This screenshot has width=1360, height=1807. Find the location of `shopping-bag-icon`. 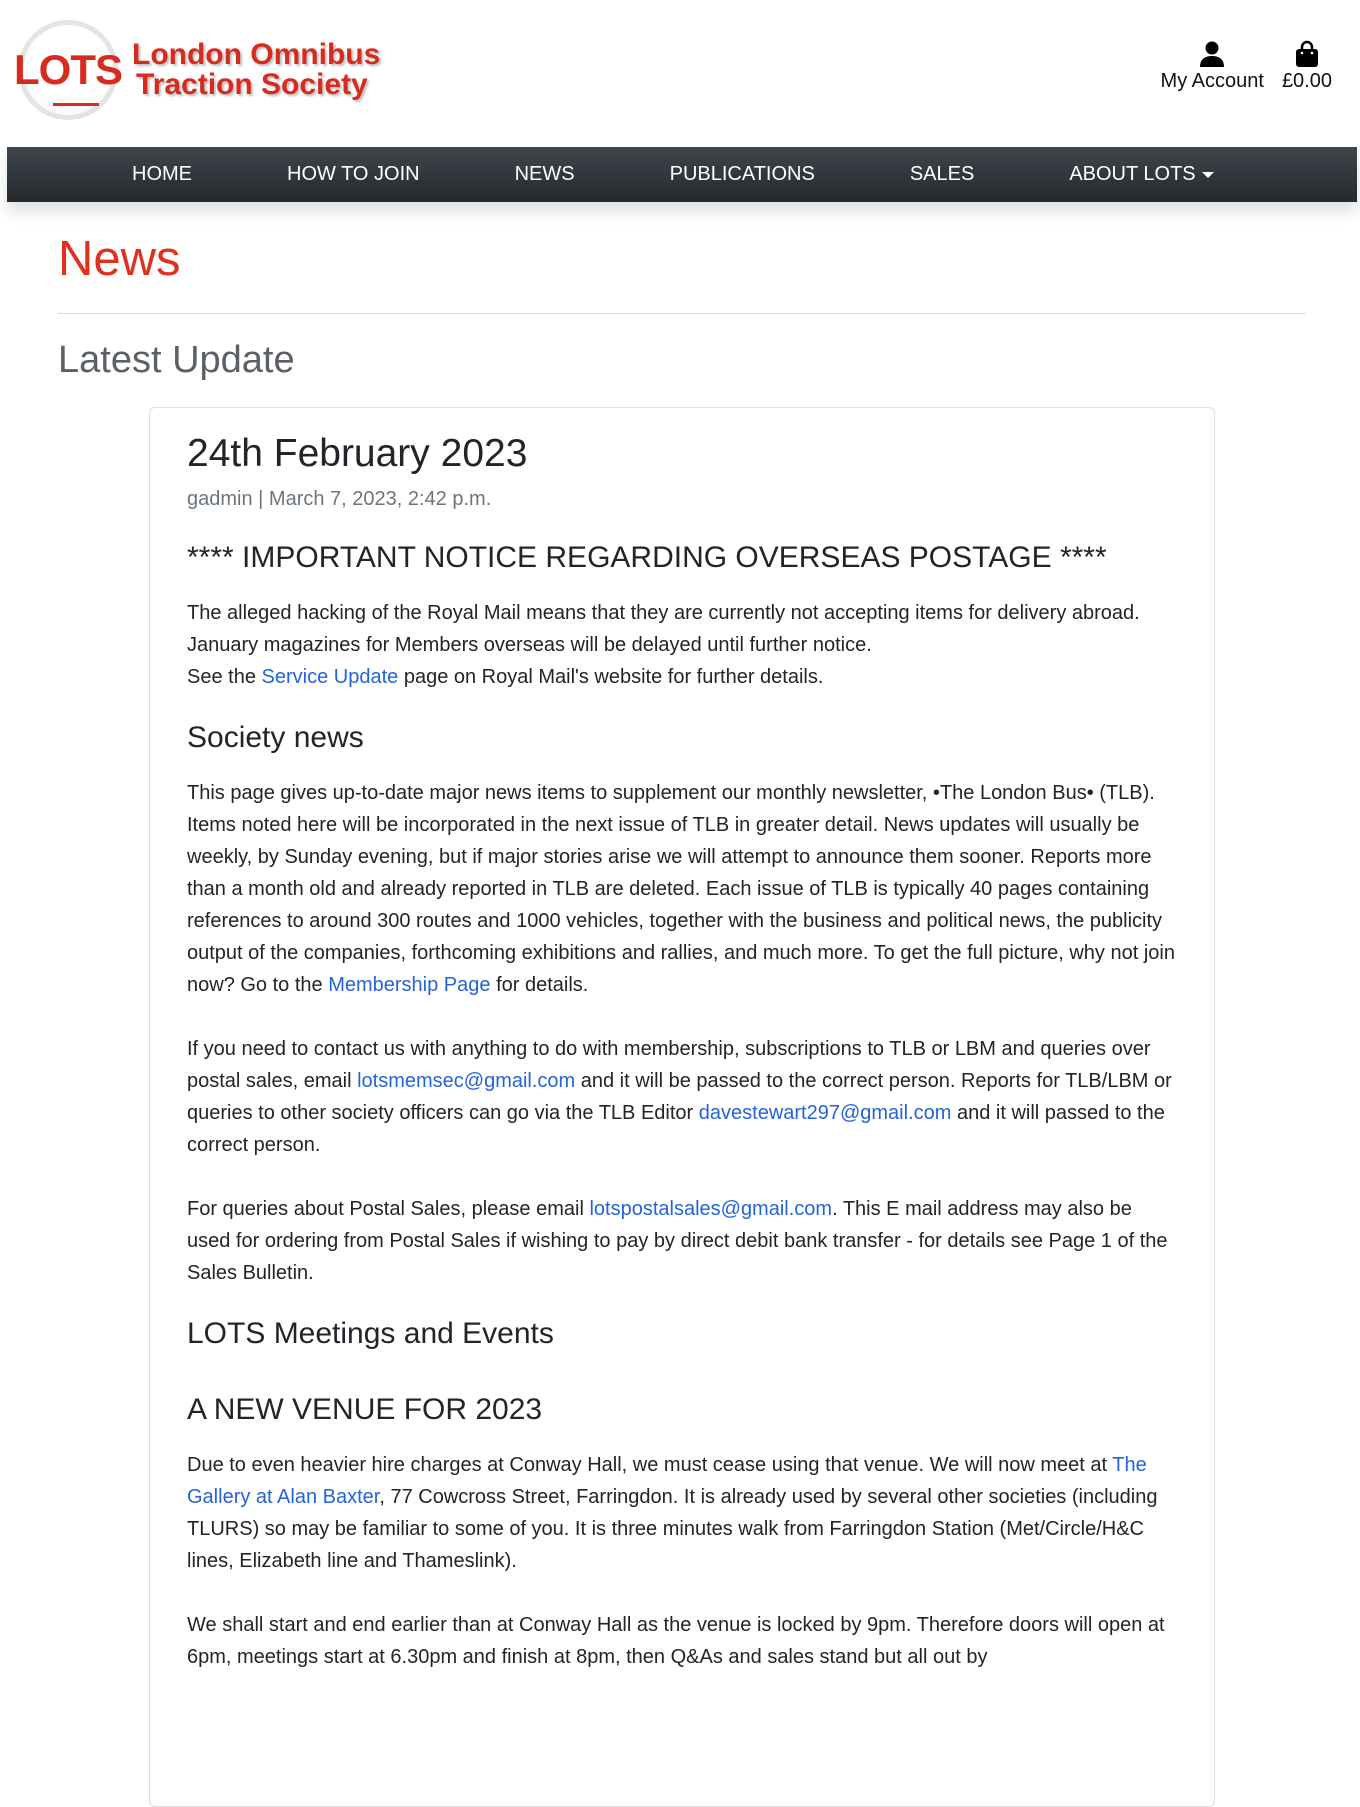

shopping-bag-icon is located at coordinates (1306, 53).